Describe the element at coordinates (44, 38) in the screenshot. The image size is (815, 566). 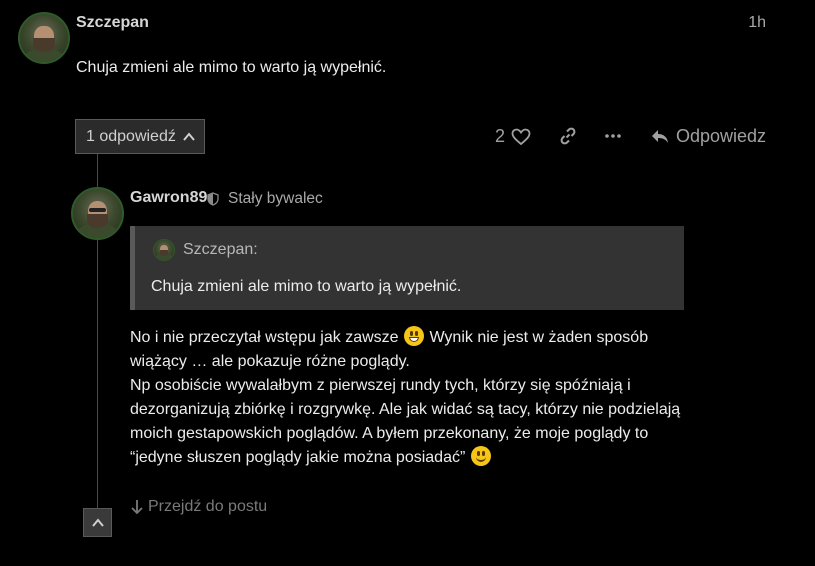
I see `avatar-szczepan` at that location.